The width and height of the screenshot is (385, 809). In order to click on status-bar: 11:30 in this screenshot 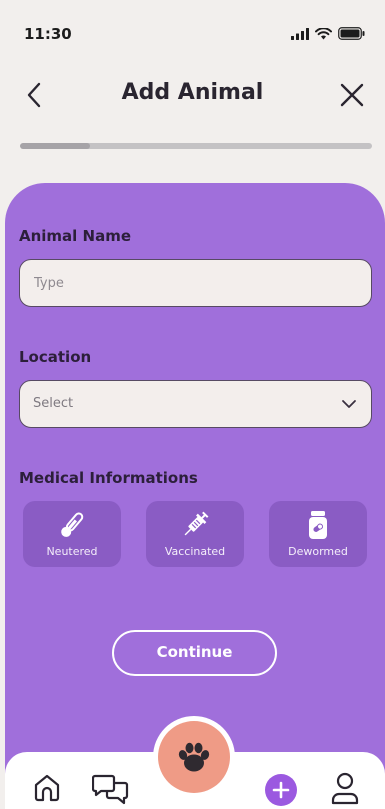, I will do `click(192, 32)`.